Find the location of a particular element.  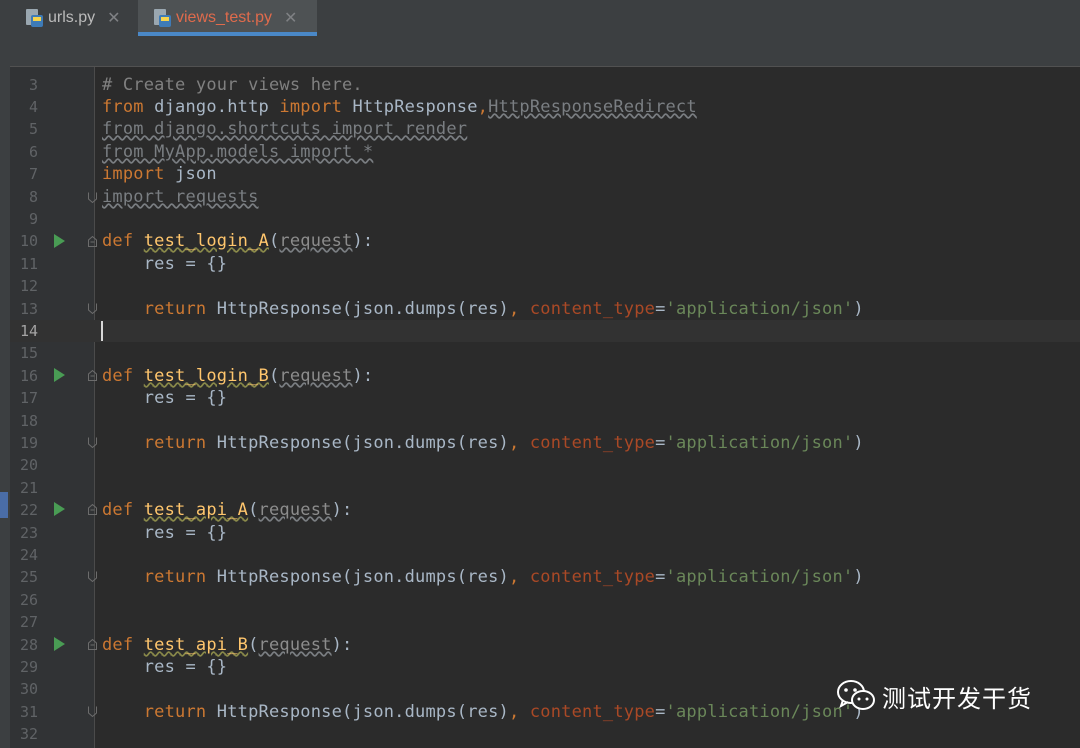

tab-label: views_test.py is located at coordinates (224, 17).